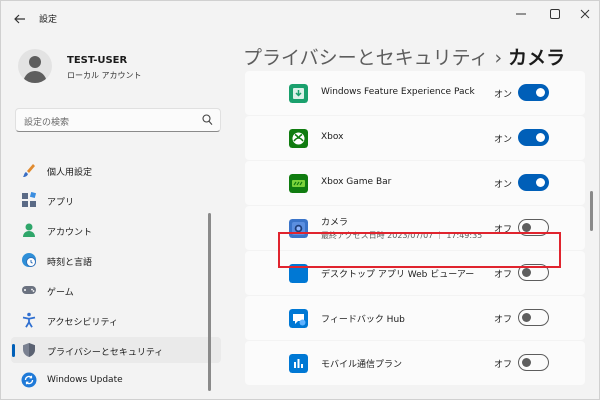 The image size is (600, 400). Describe the element at coordinates (35, 69) in the screenshot. I see `user-icon` at that location.